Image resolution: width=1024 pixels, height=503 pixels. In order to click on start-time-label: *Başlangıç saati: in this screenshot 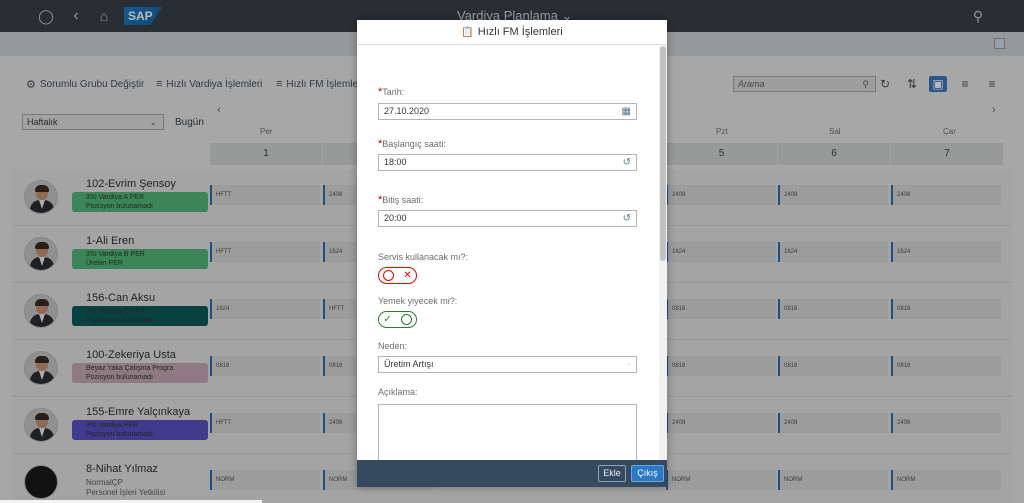, I will do `click(412, 144)`.